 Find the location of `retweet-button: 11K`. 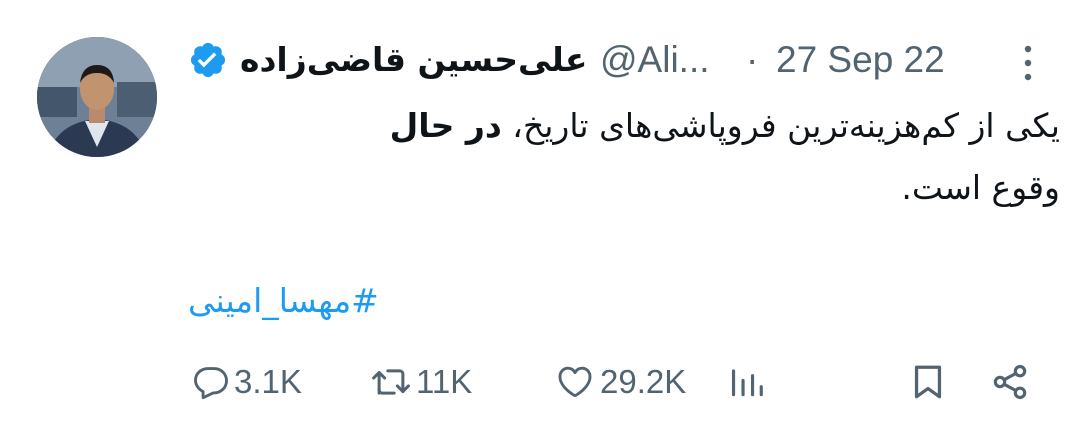

retweet-button: 11K is located at coordinates (421, 382).